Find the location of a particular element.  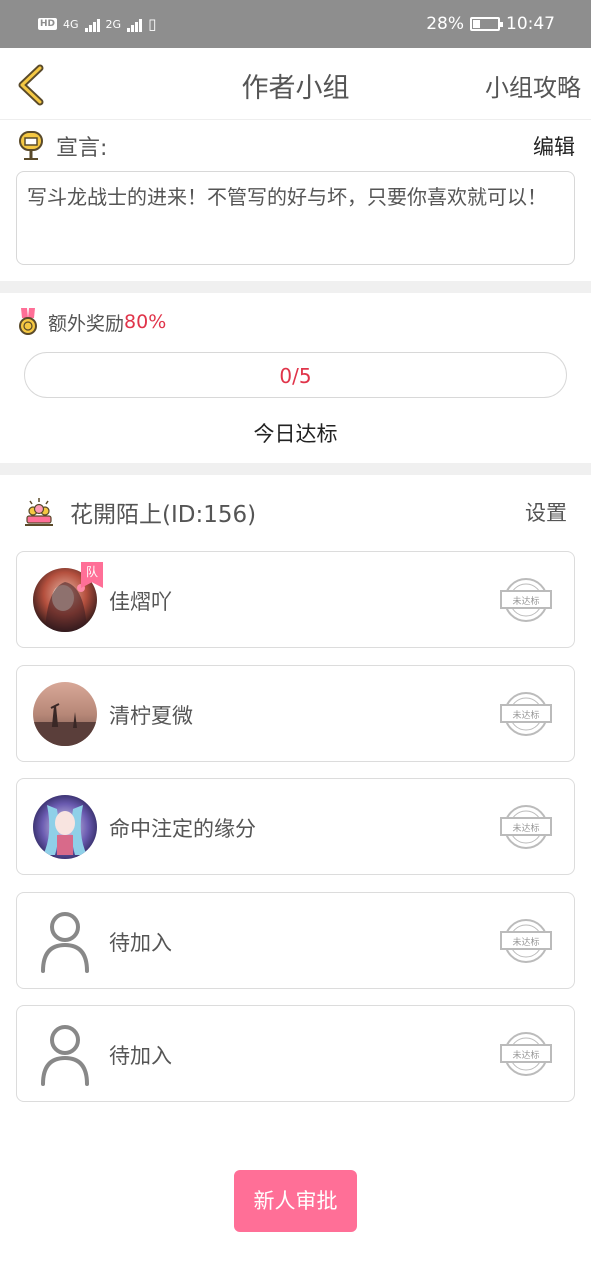

member-card: 命中注定的缘分 未达标 is located at coordinates (295, 826).